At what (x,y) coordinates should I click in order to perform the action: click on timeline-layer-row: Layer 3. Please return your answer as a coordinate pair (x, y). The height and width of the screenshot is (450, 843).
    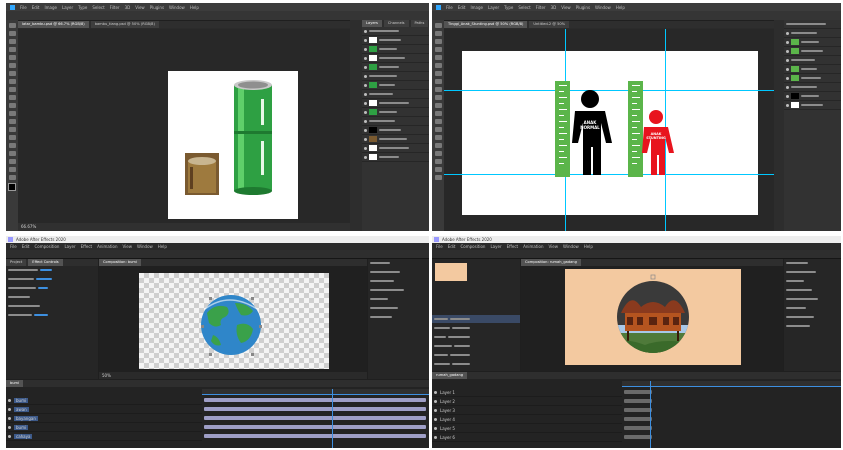
    Looking at the image, I should click on (527, 410).